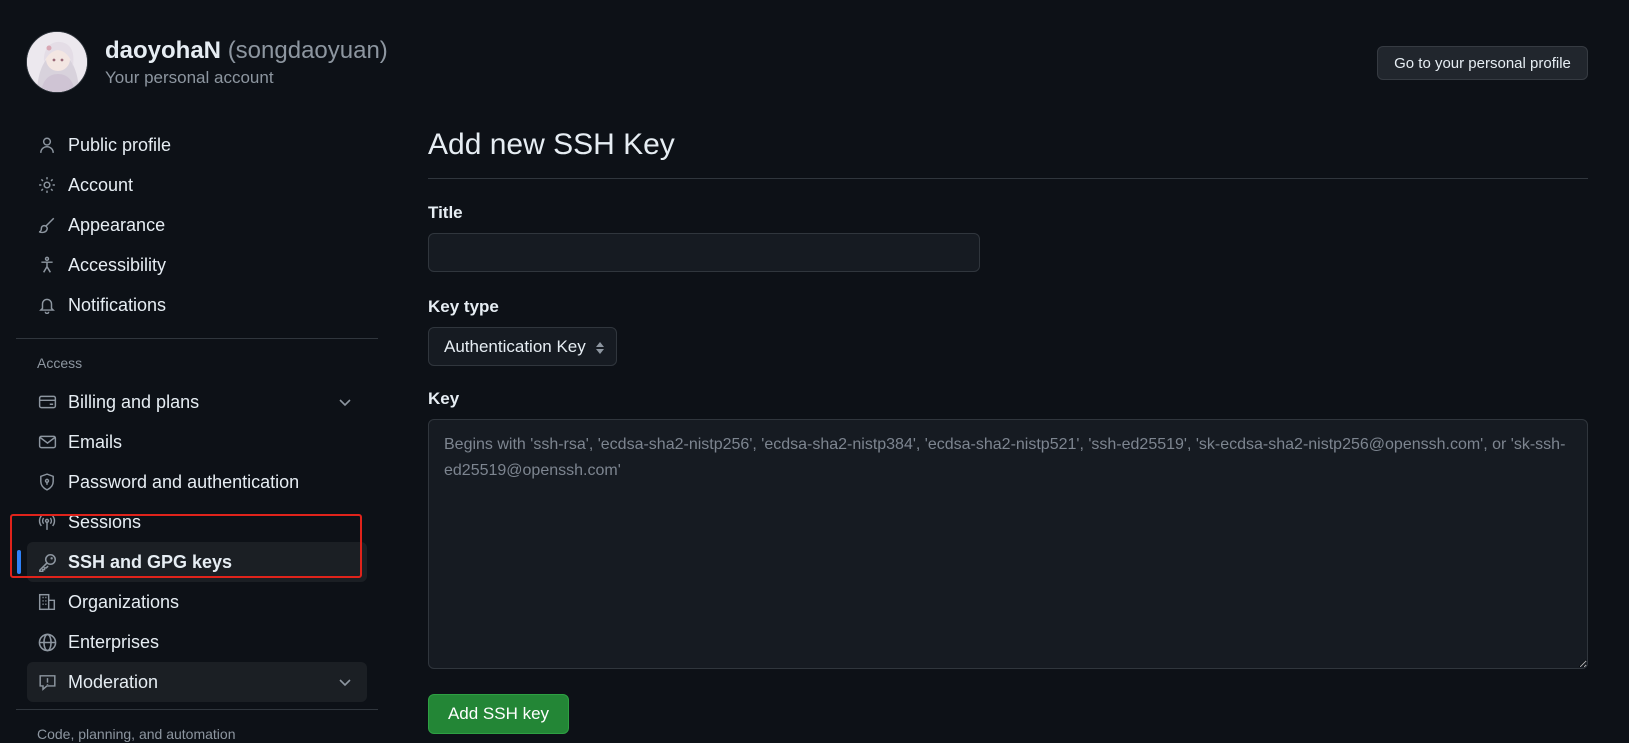  I want to click on sidebar-item-label: SSH and GPG keys, so click(150, 561).